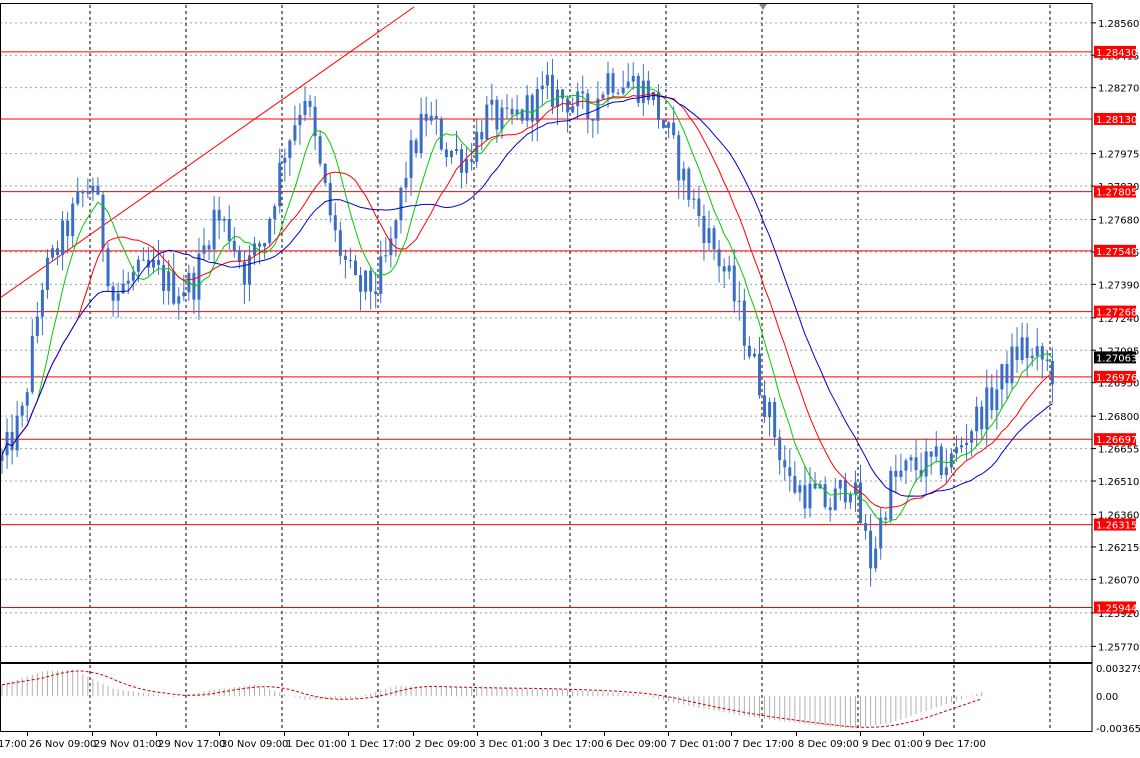  I want to click on time-tick-label: 1 Dec 01:00, so click(316, 744).